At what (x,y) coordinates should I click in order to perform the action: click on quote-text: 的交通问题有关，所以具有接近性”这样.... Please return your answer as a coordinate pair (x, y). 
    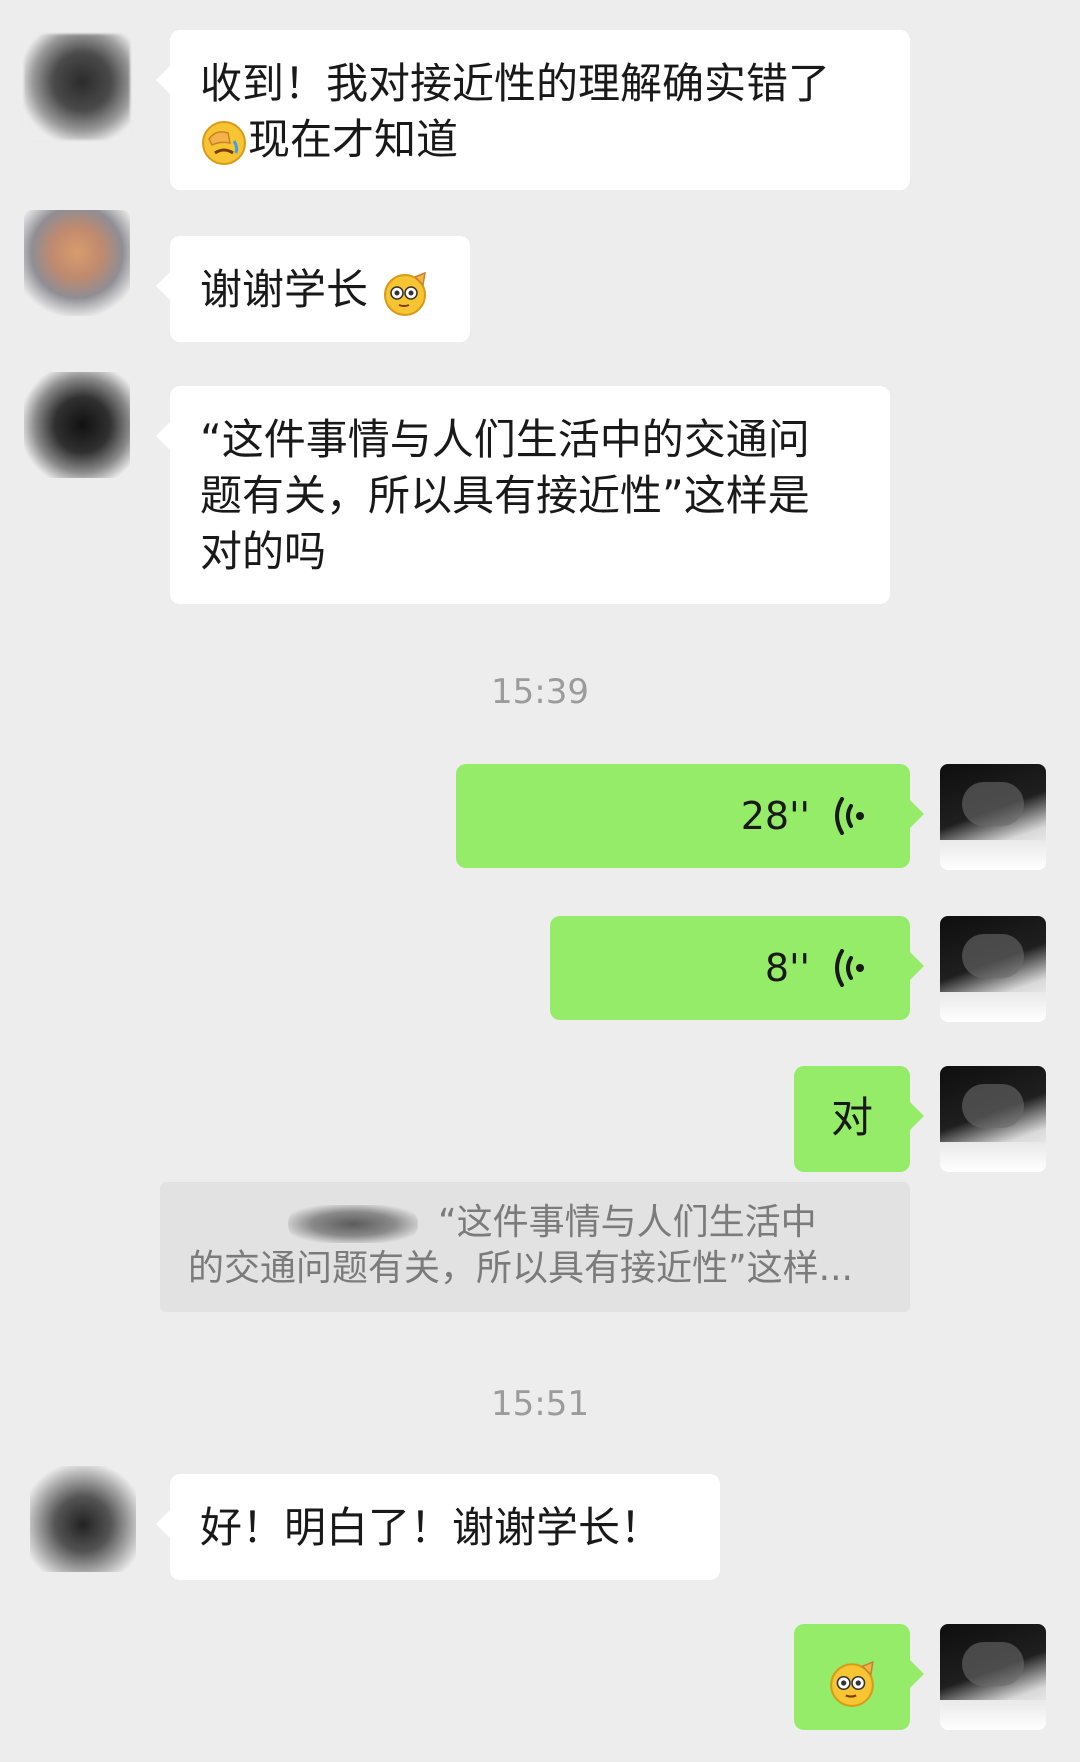
    Looking at the image, I should click on (520, 1268).